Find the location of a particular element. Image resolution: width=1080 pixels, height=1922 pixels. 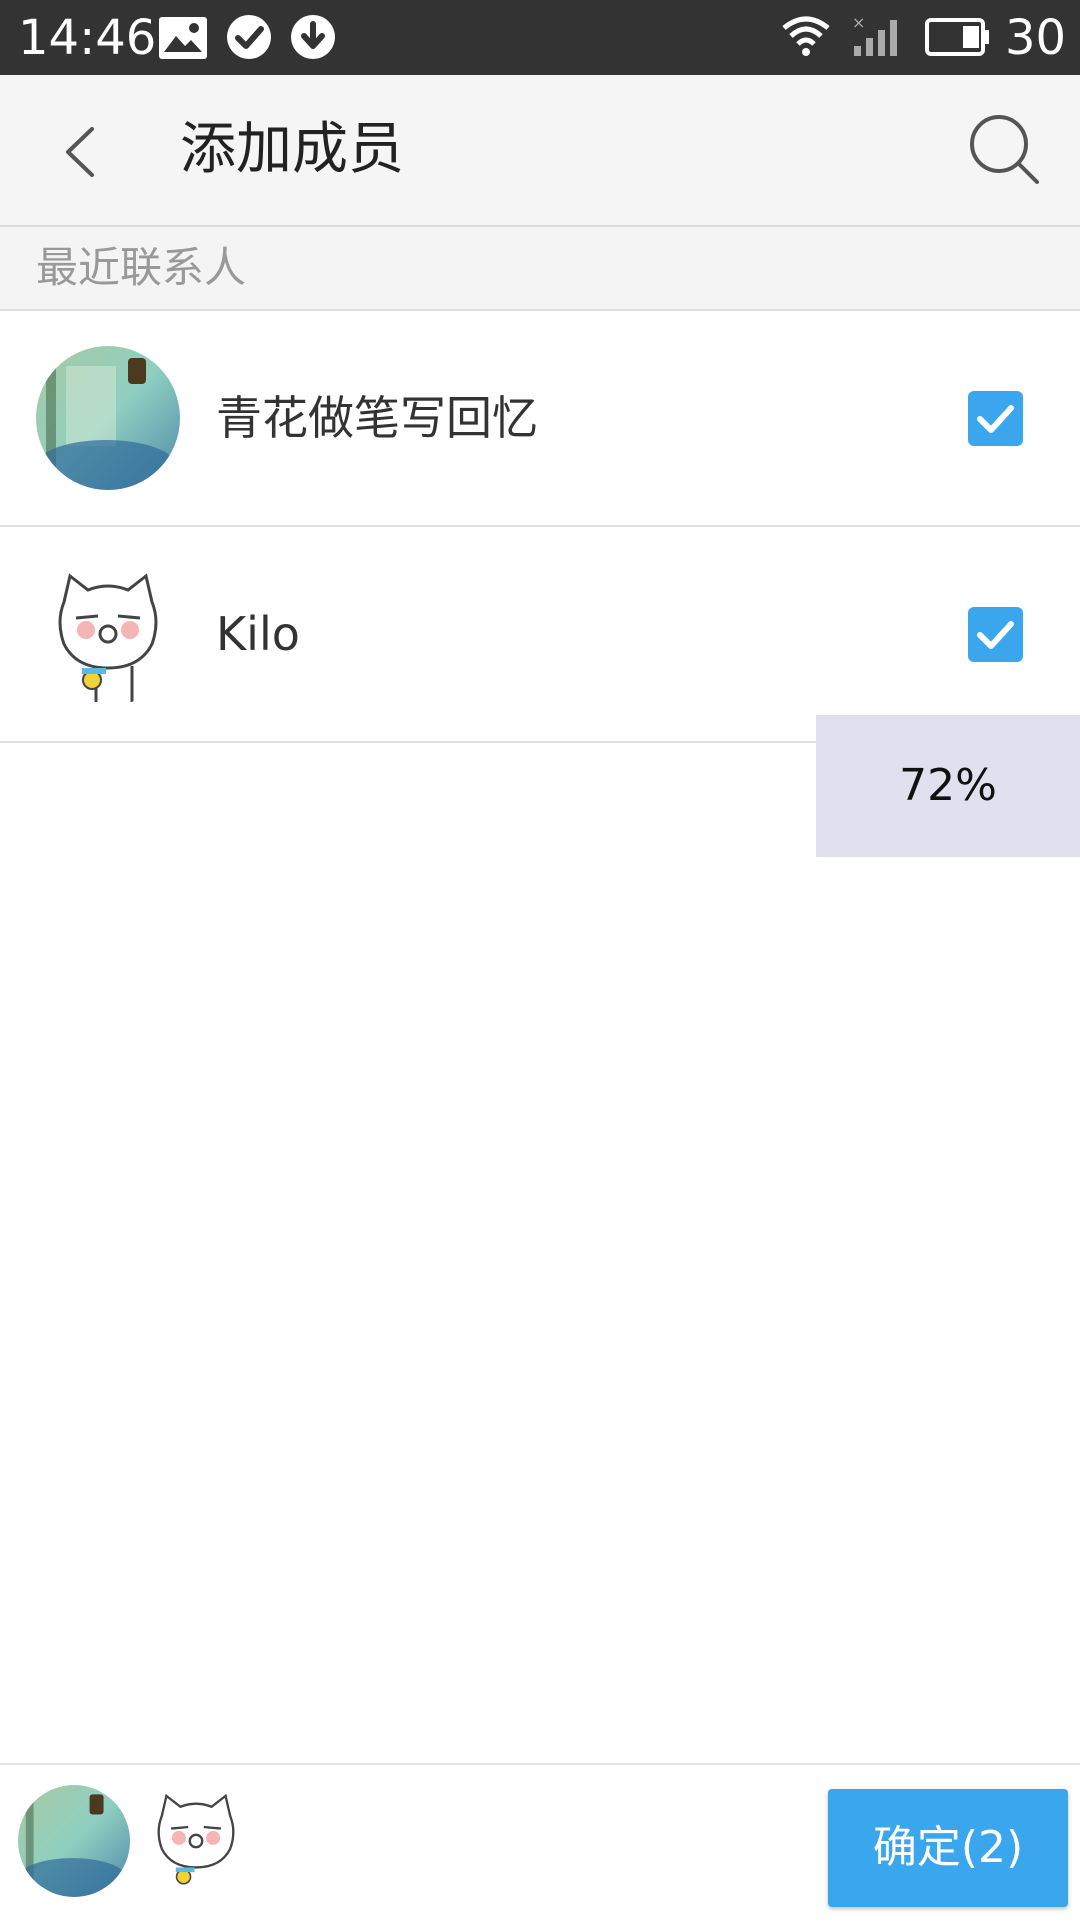

battery-icon is located at coordinates (958, 39).